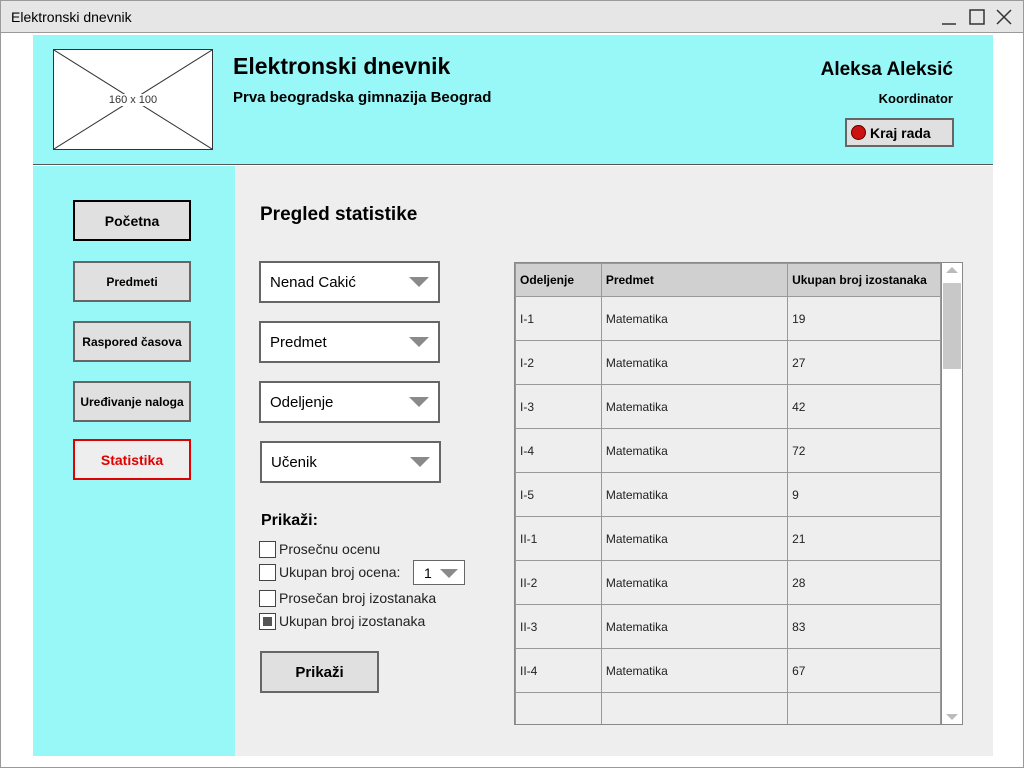 This screenshot has height=768, width=1024. What do you see at coordinates (349, 402) in the screenshot?
I see `class-select: Odeljenje` at bounding box center [349, 402].